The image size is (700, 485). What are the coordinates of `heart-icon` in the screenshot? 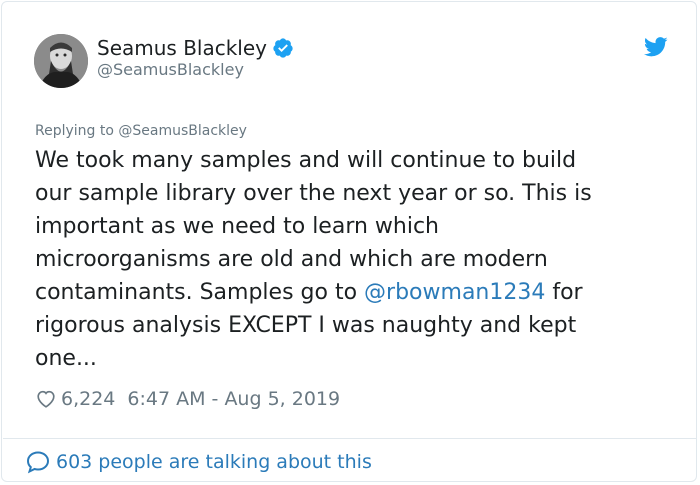 It's located at (46, 399).